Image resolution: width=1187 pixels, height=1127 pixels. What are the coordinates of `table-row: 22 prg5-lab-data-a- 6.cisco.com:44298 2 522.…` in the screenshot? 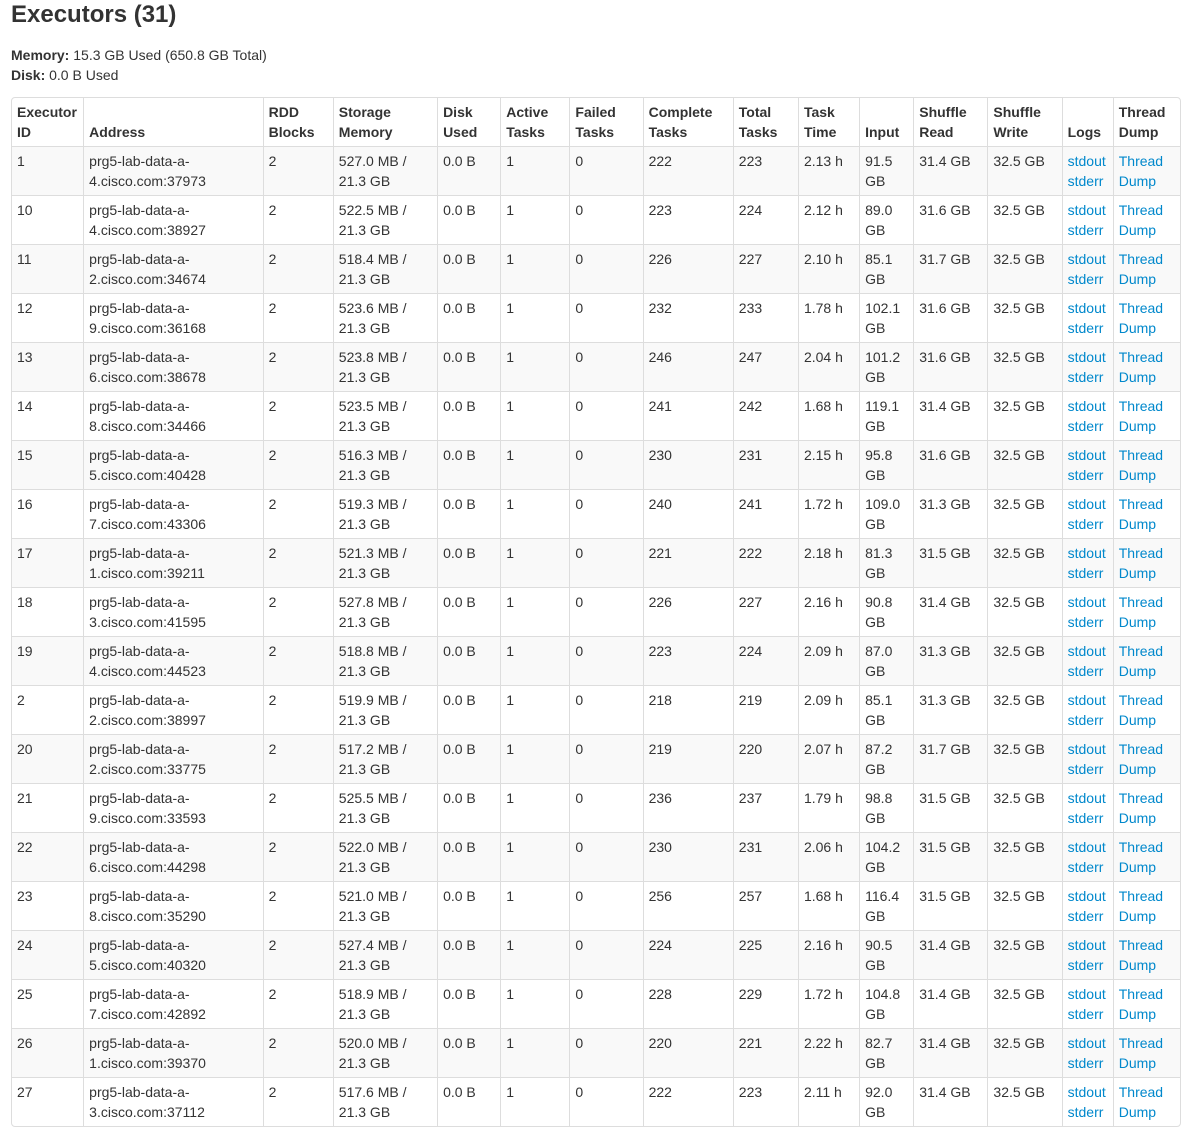 It's located at (596, 856).